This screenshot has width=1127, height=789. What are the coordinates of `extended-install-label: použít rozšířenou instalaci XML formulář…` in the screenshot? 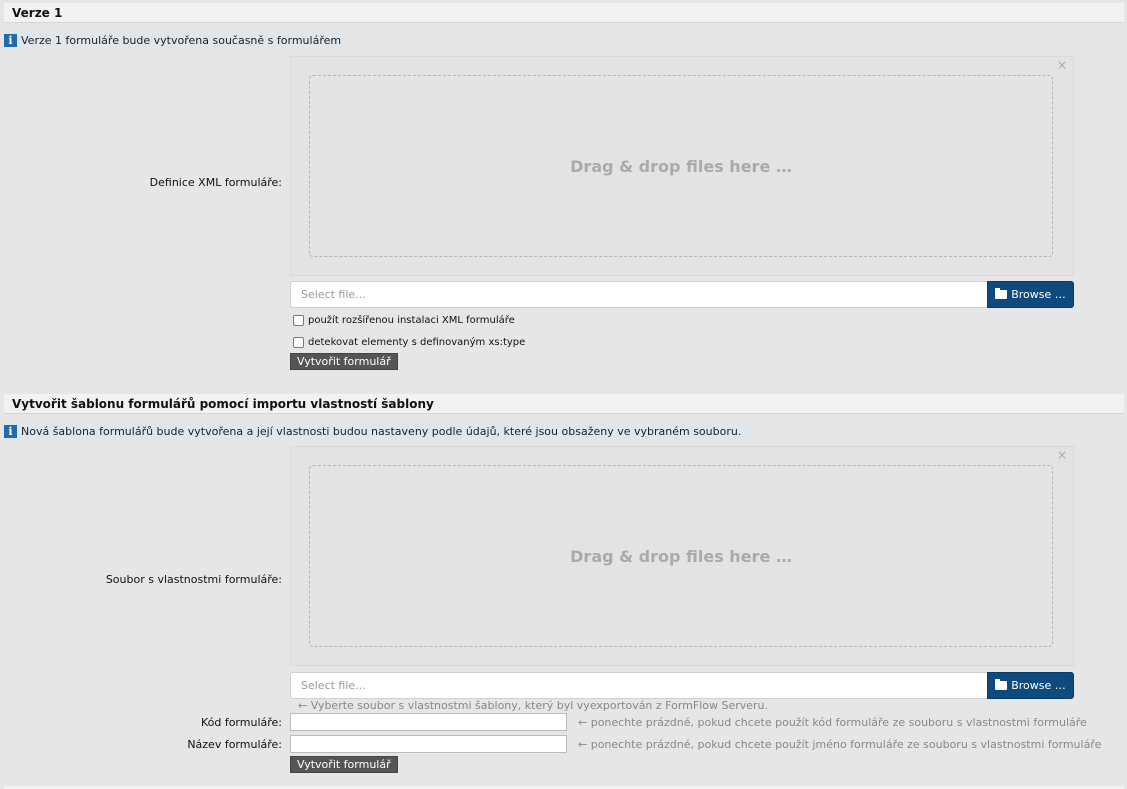 It's located at (411, 320).